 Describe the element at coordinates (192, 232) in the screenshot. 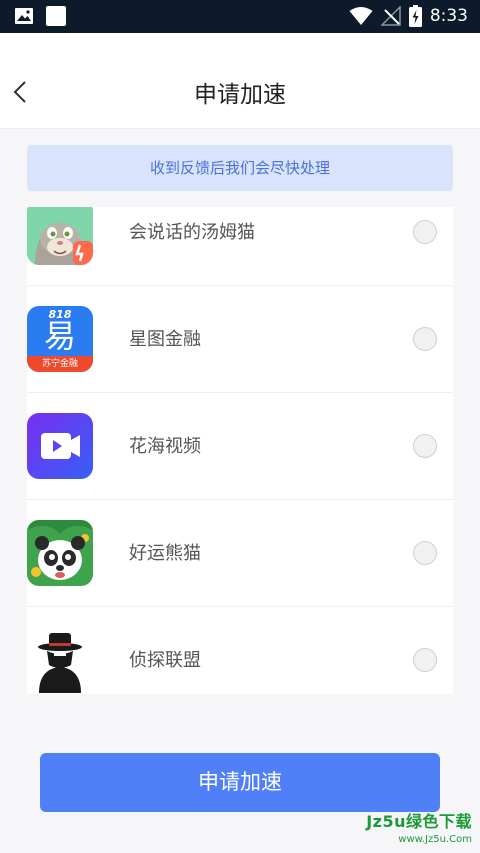

I see `app-name: 会说话的汤姆猫` at that location.